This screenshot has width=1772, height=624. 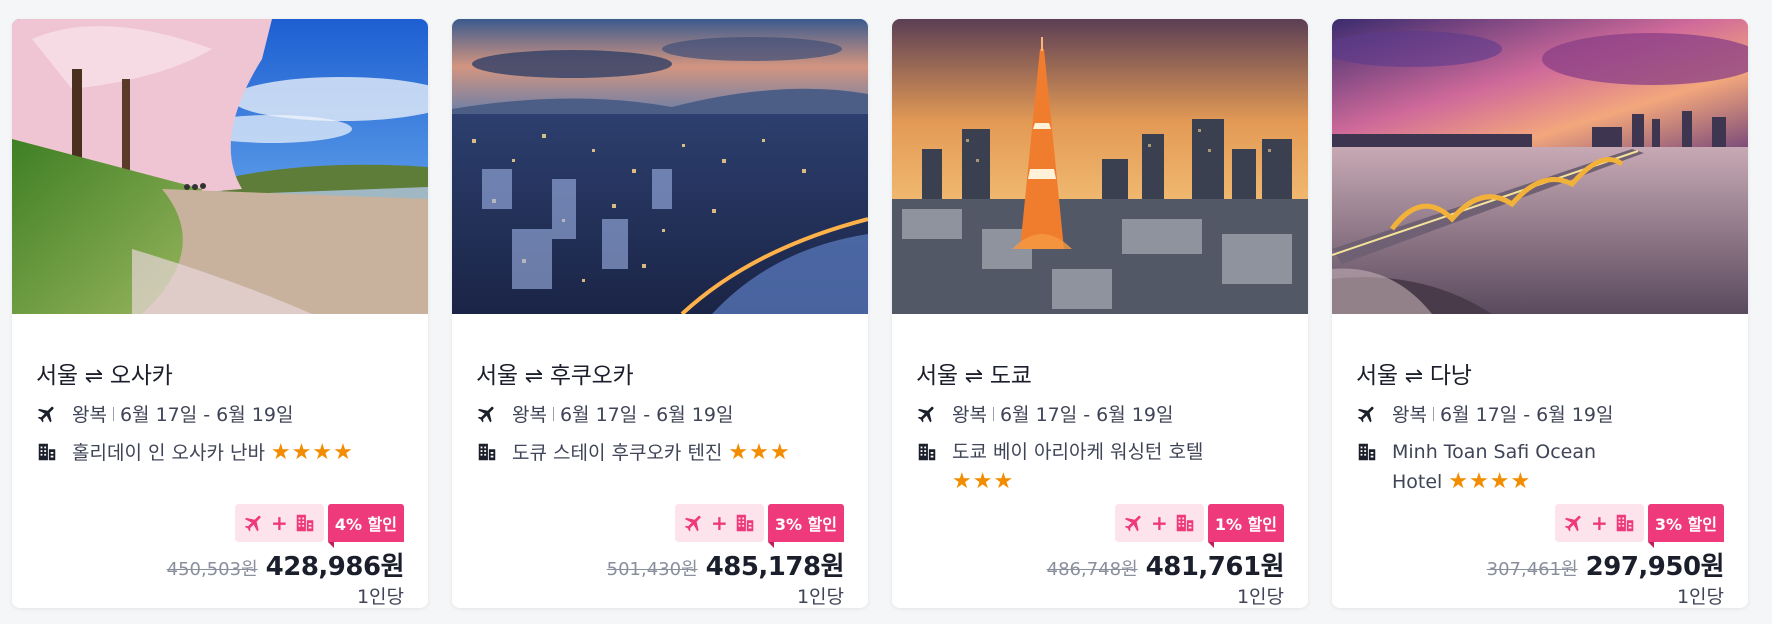 What do you see at coordinates (617, 453) in the screenshot?
I see `hotel-name: 도큐 스테이 후쿠오카 텐진` at bounding box center [617, 453].